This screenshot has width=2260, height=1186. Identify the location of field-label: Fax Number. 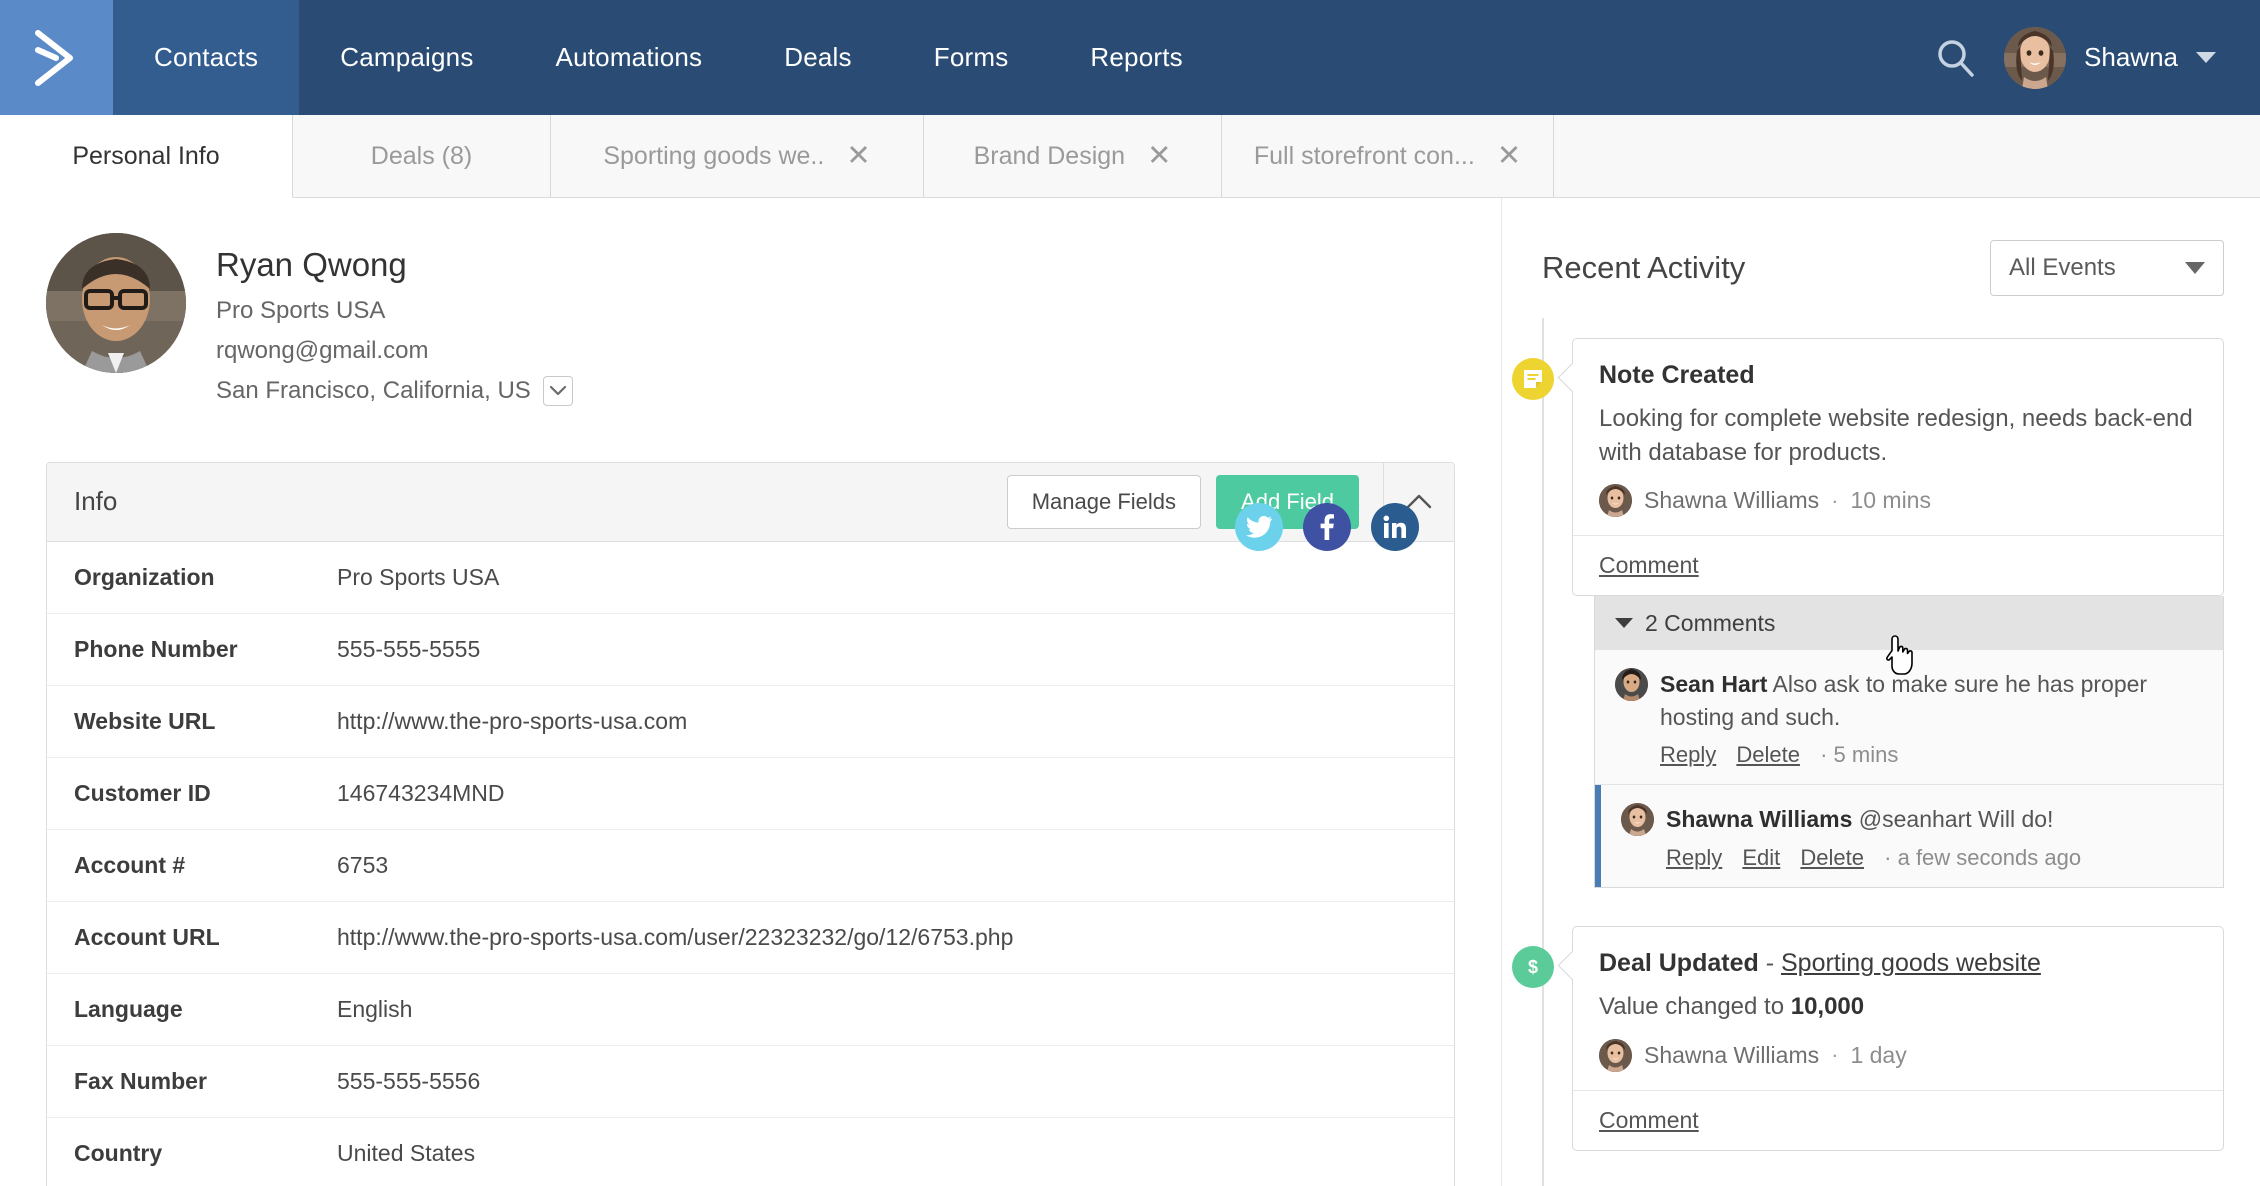
(140, 1080).